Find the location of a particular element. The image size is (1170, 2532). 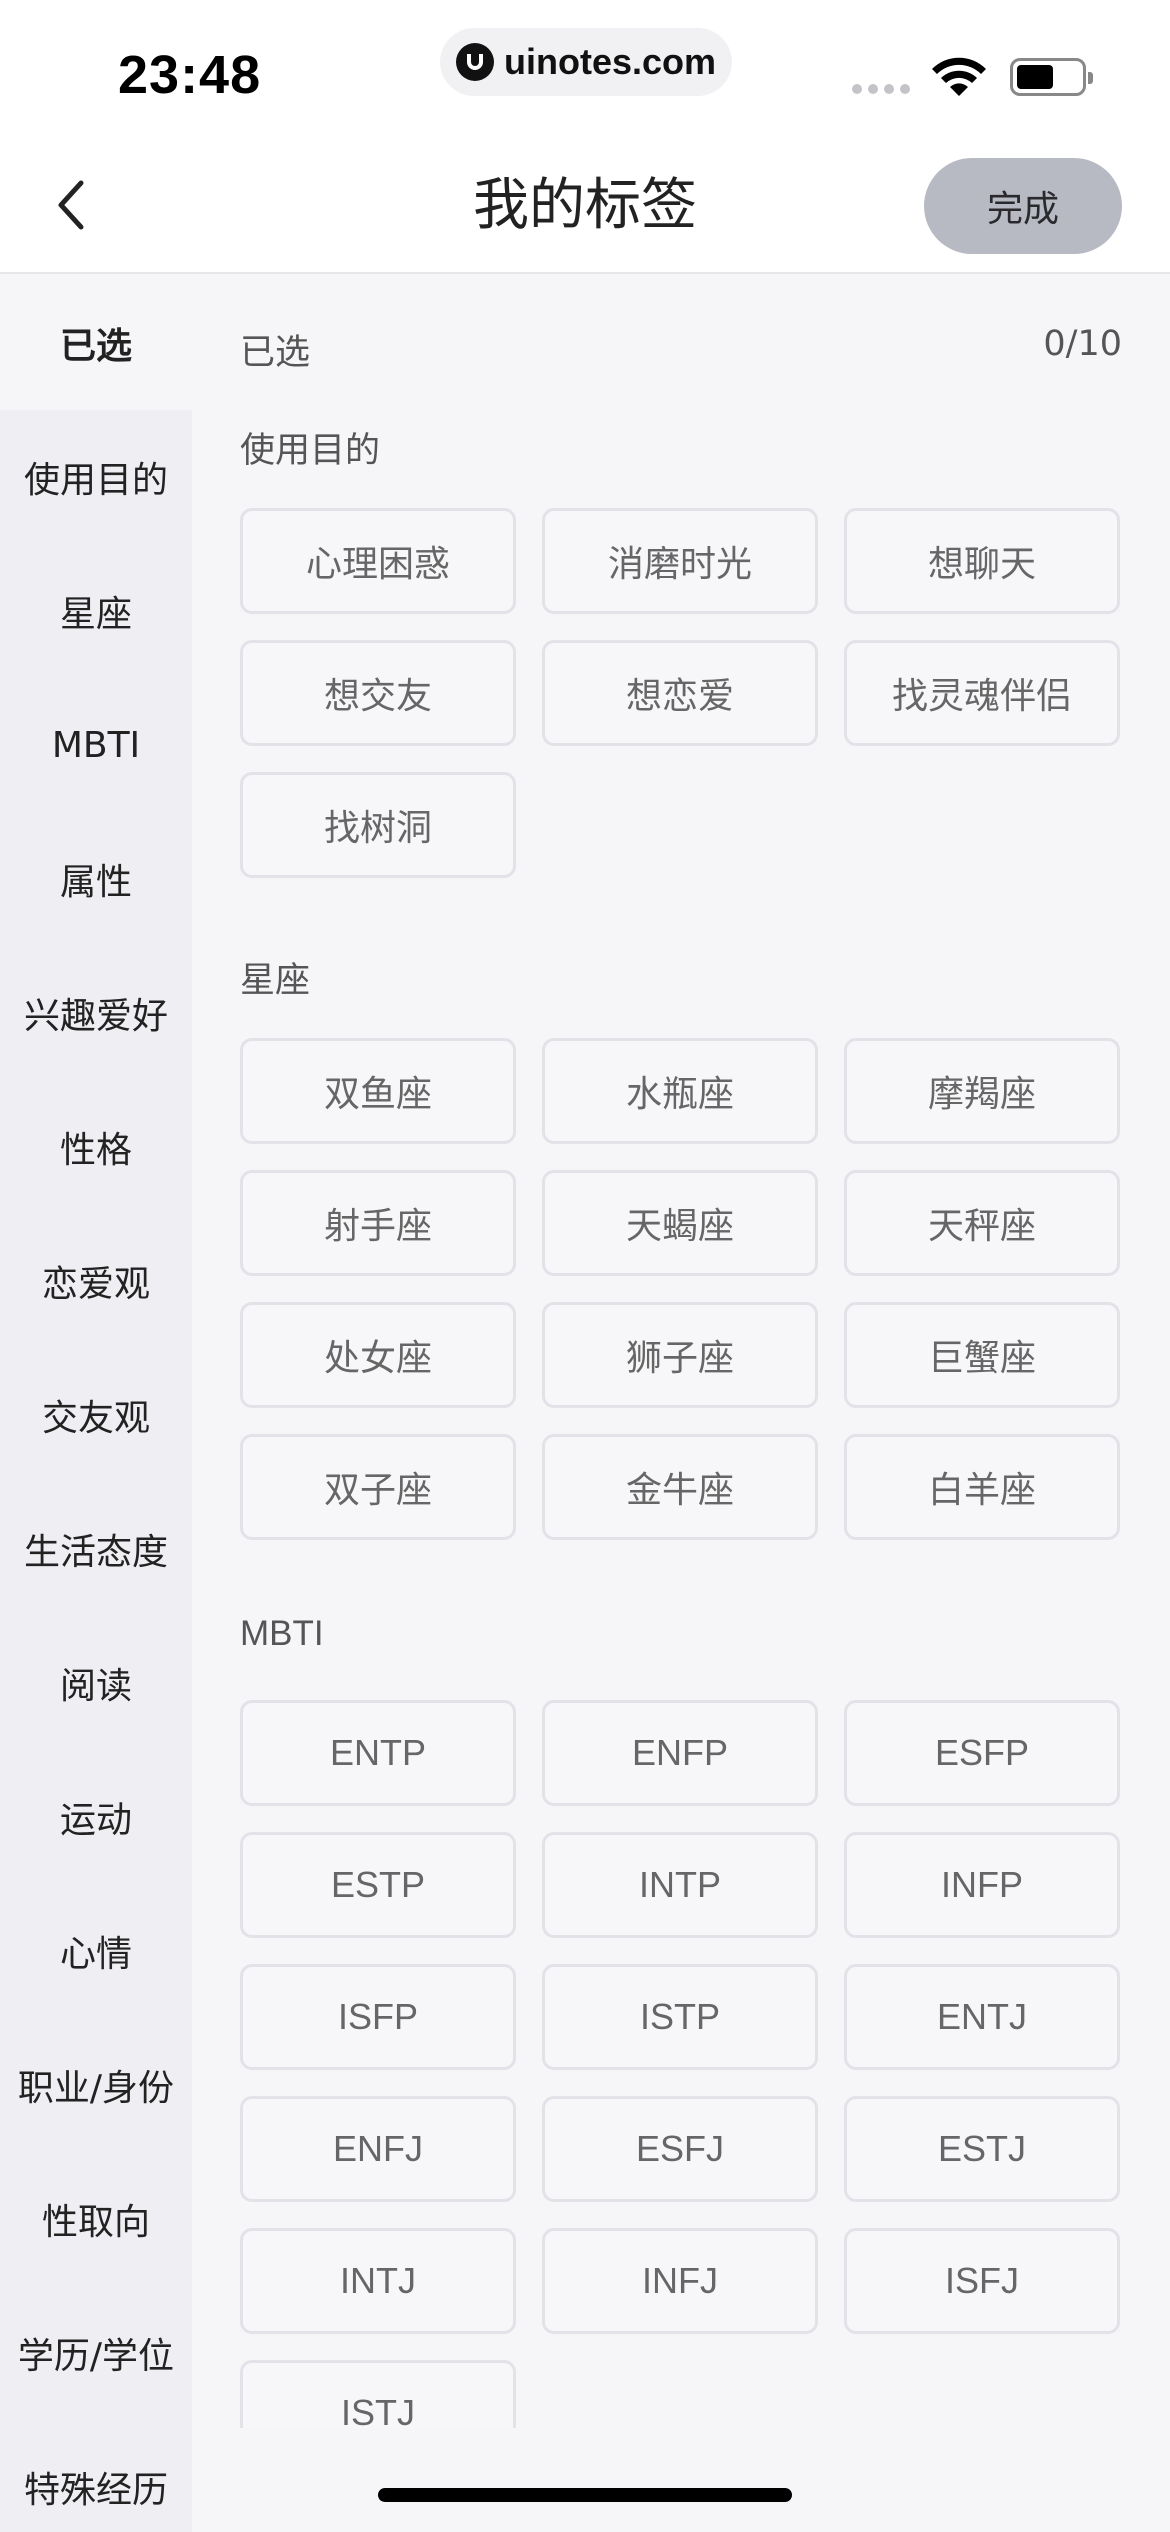

tag-chip: 巨蟹座 is located at coordinates (982, 1355).